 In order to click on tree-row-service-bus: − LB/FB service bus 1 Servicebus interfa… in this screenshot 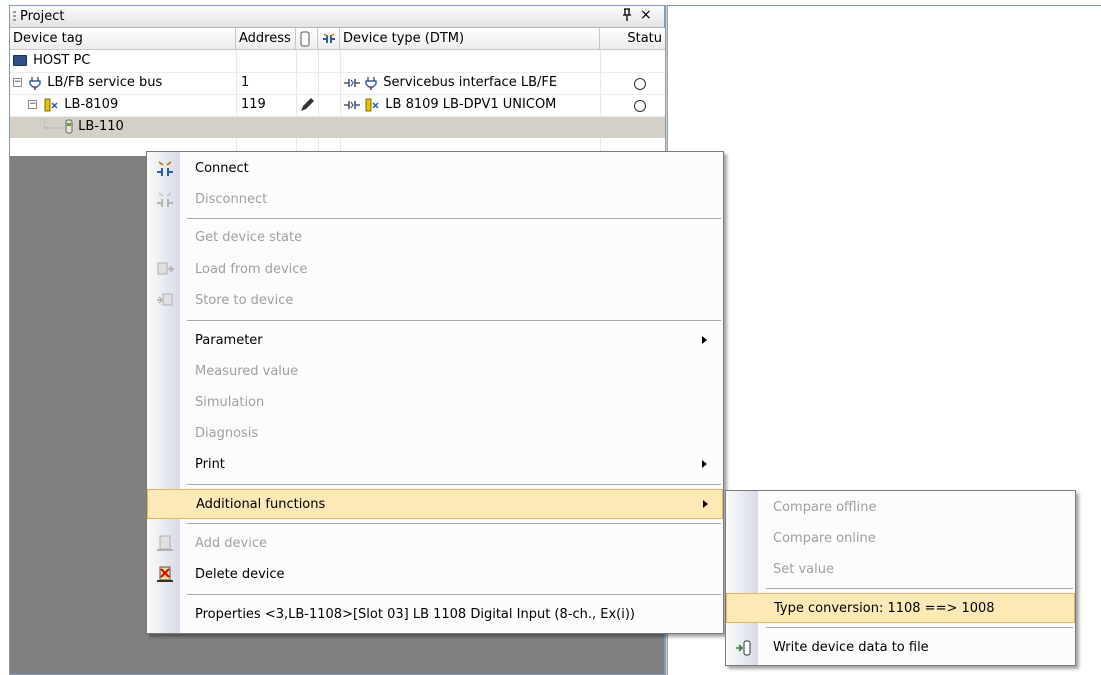, I will do `click(338, 83)`.